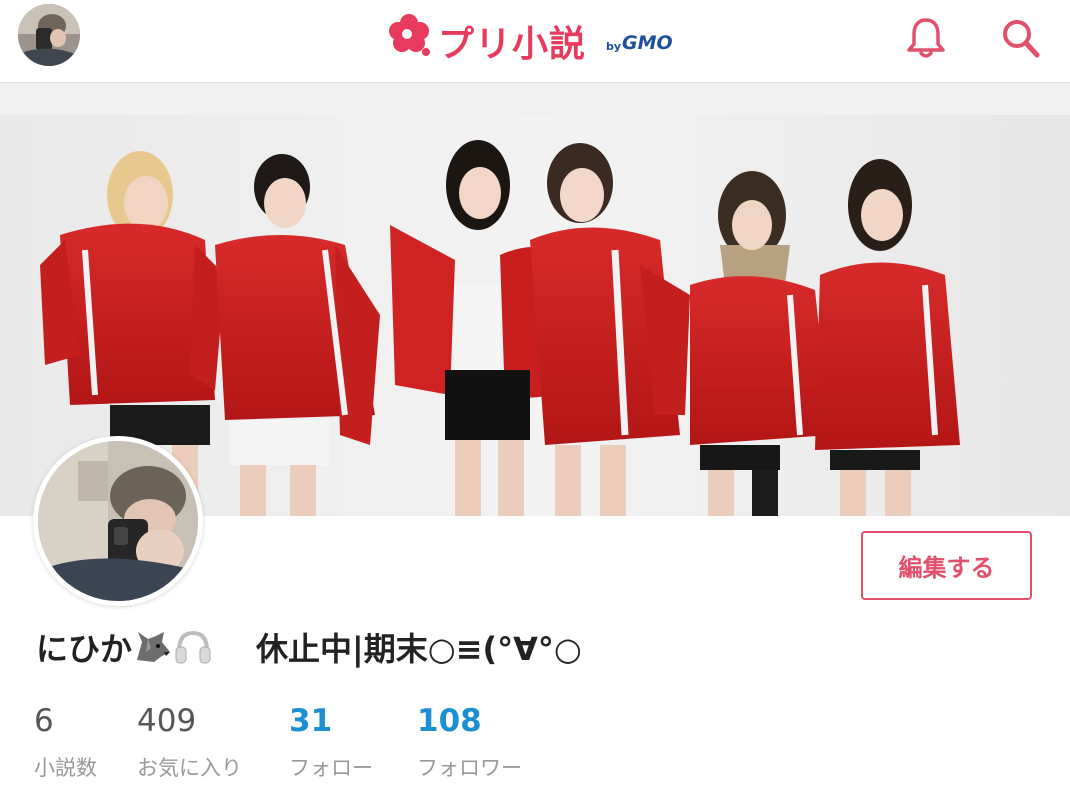 The width and height of the screenshot is (1070, 800). What do you see at coordinates (409, 35) in the screenshot?
I see `flower-logo-icon` at bounding box center [409, 35].